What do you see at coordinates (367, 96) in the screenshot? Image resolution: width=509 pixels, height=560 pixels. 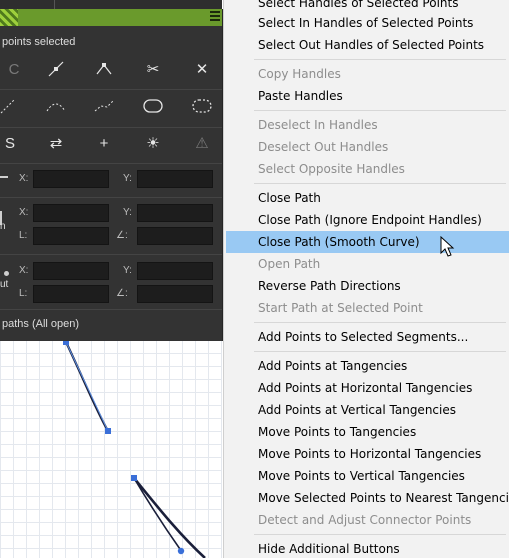 I see `menu-item-paste-handles: Paste Handles` at bounding box center [367, 96].